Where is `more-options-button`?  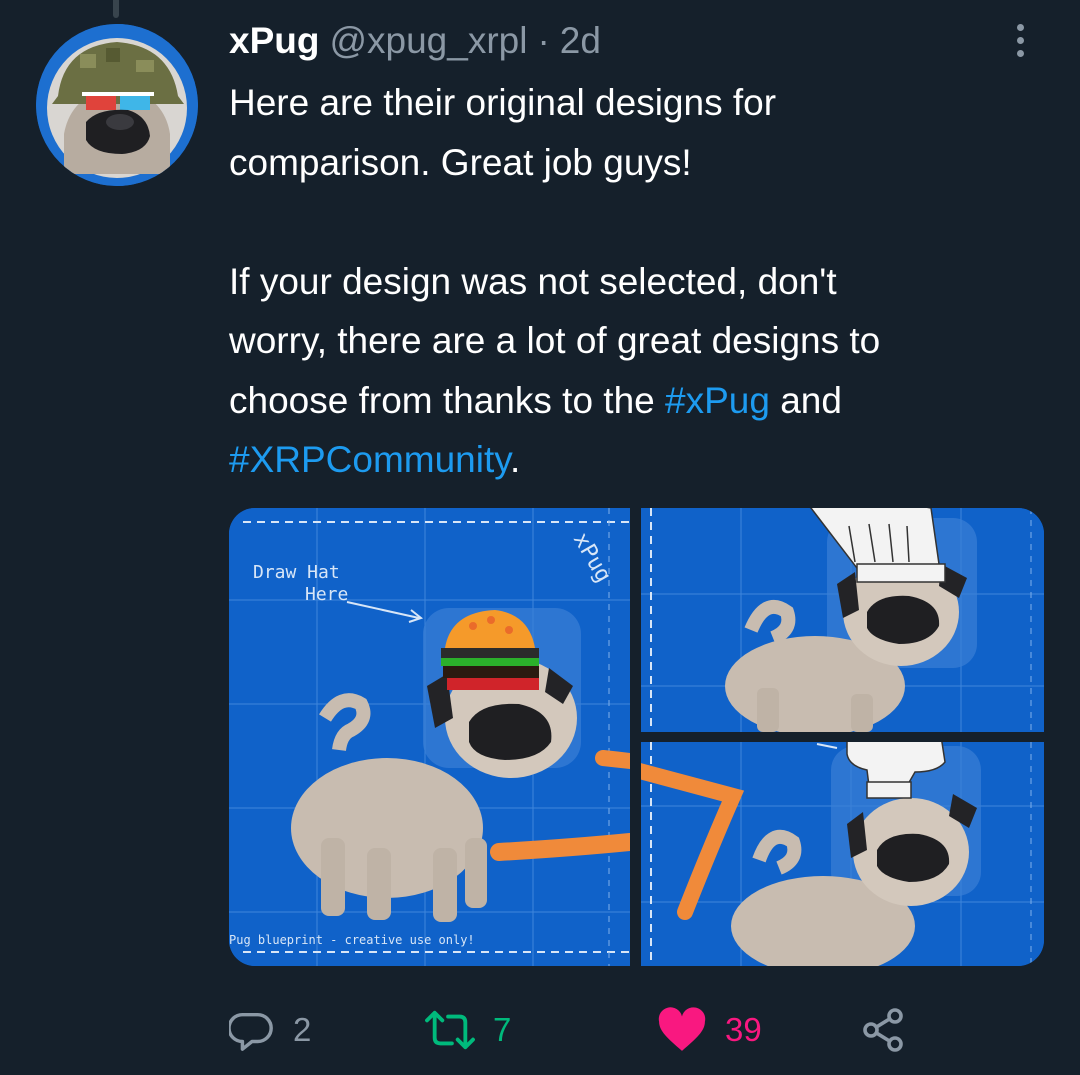
more-options-button is located at coordinates (1020, 40).